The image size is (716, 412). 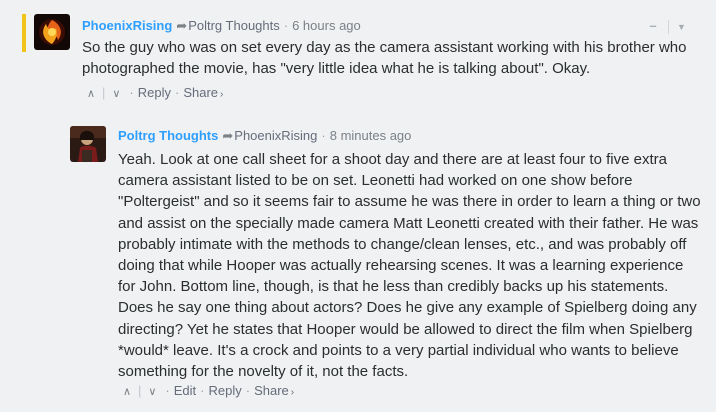 I want to click on collapse-button: –, so click(x=653, y=26).